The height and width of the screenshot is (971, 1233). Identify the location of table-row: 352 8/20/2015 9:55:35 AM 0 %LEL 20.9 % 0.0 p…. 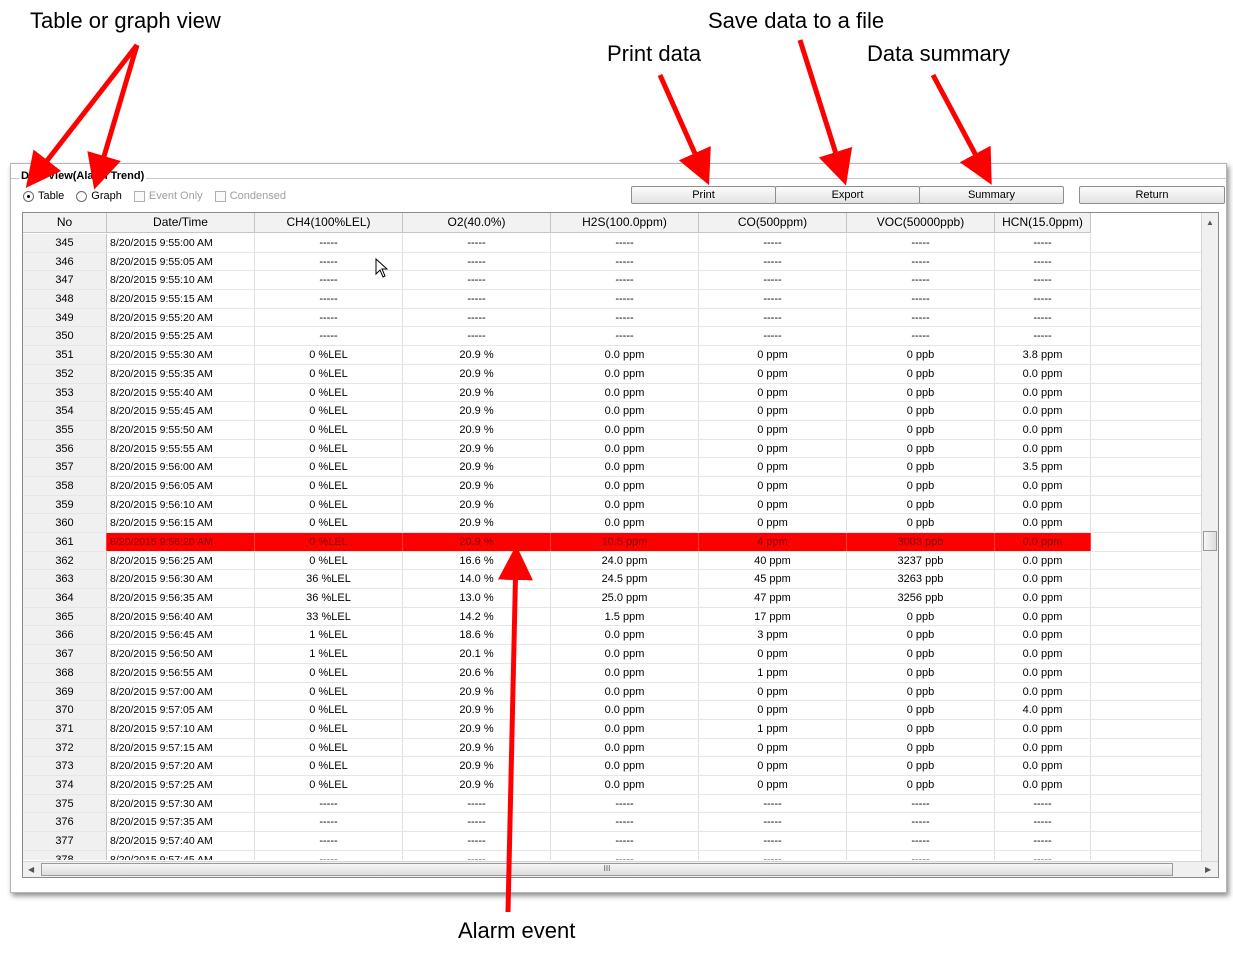
(612, 374).